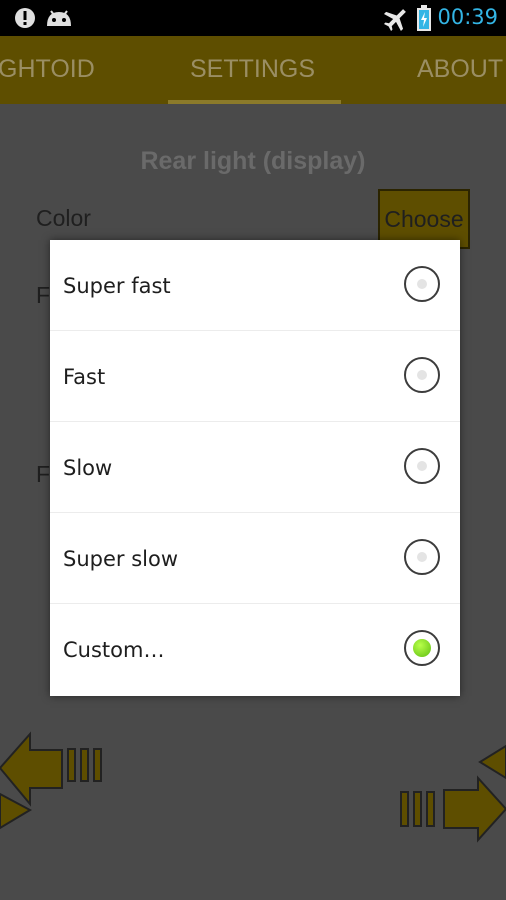 The height and width of the screenshot is (900, 506). I want to click on clock: 00:39, so click(467, 17).